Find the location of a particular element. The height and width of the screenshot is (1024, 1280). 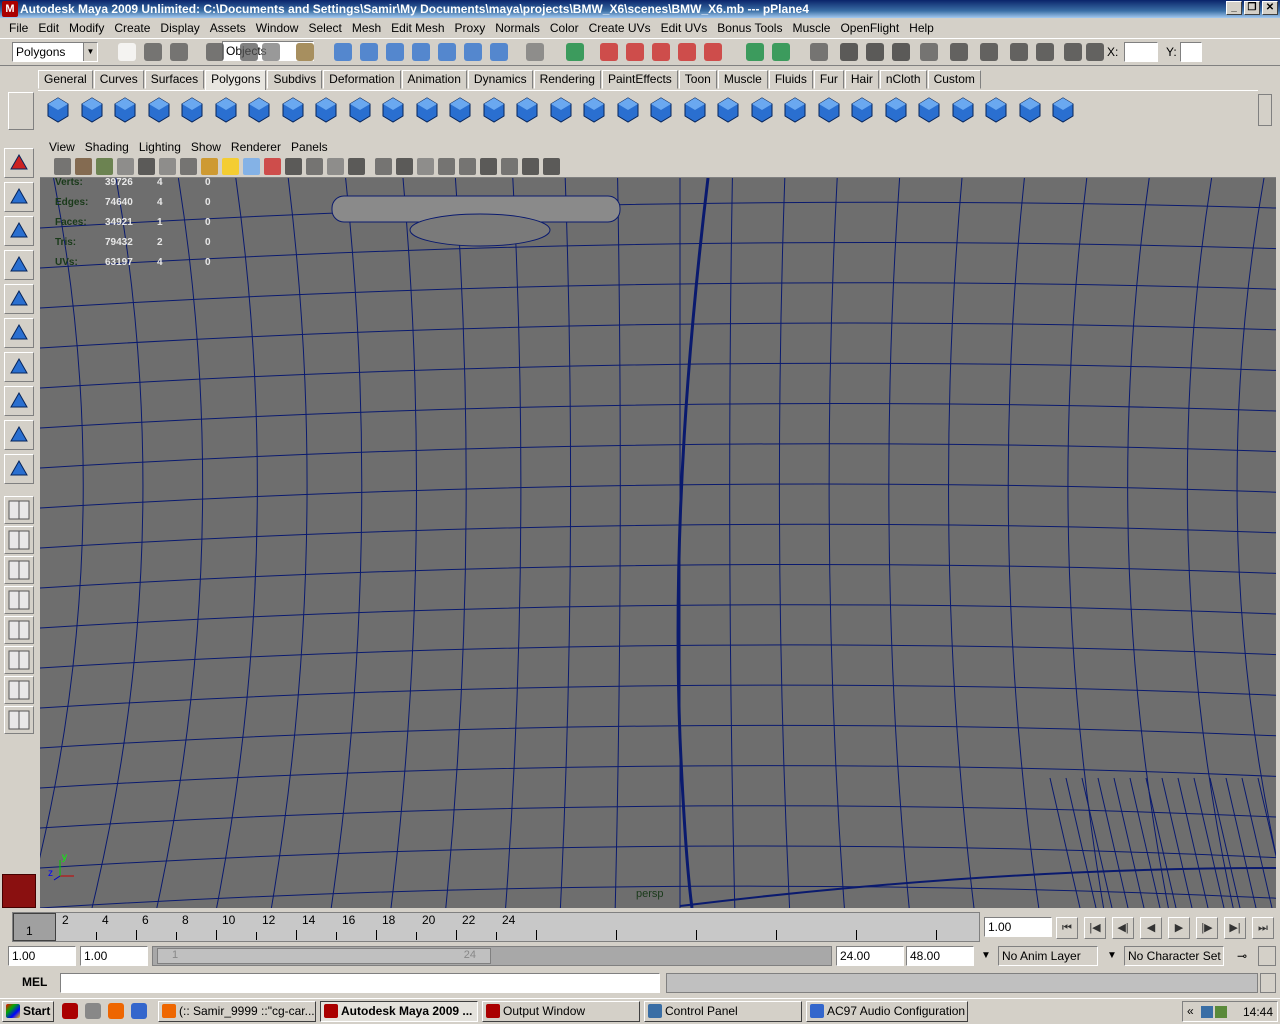

shelf-tab-animation: Animation is located at coordinates (434, 79).